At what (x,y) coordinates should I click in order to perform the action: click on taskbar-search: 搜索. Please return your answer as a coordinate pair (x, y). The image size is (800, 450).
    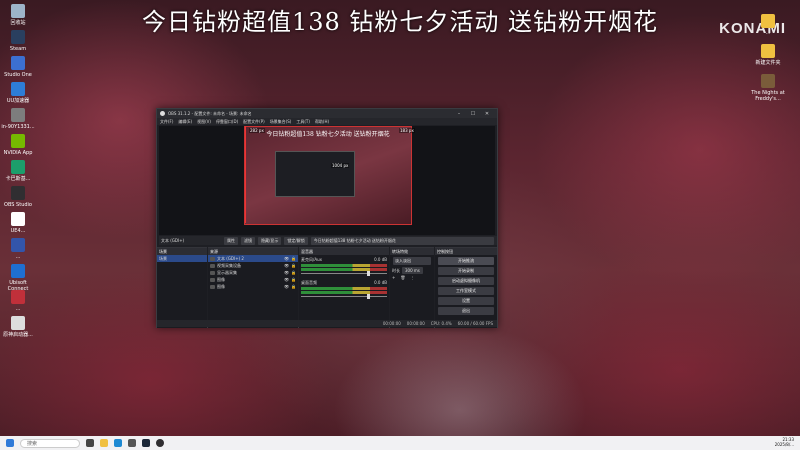
    Looking at the image, I should click on (50, 443).